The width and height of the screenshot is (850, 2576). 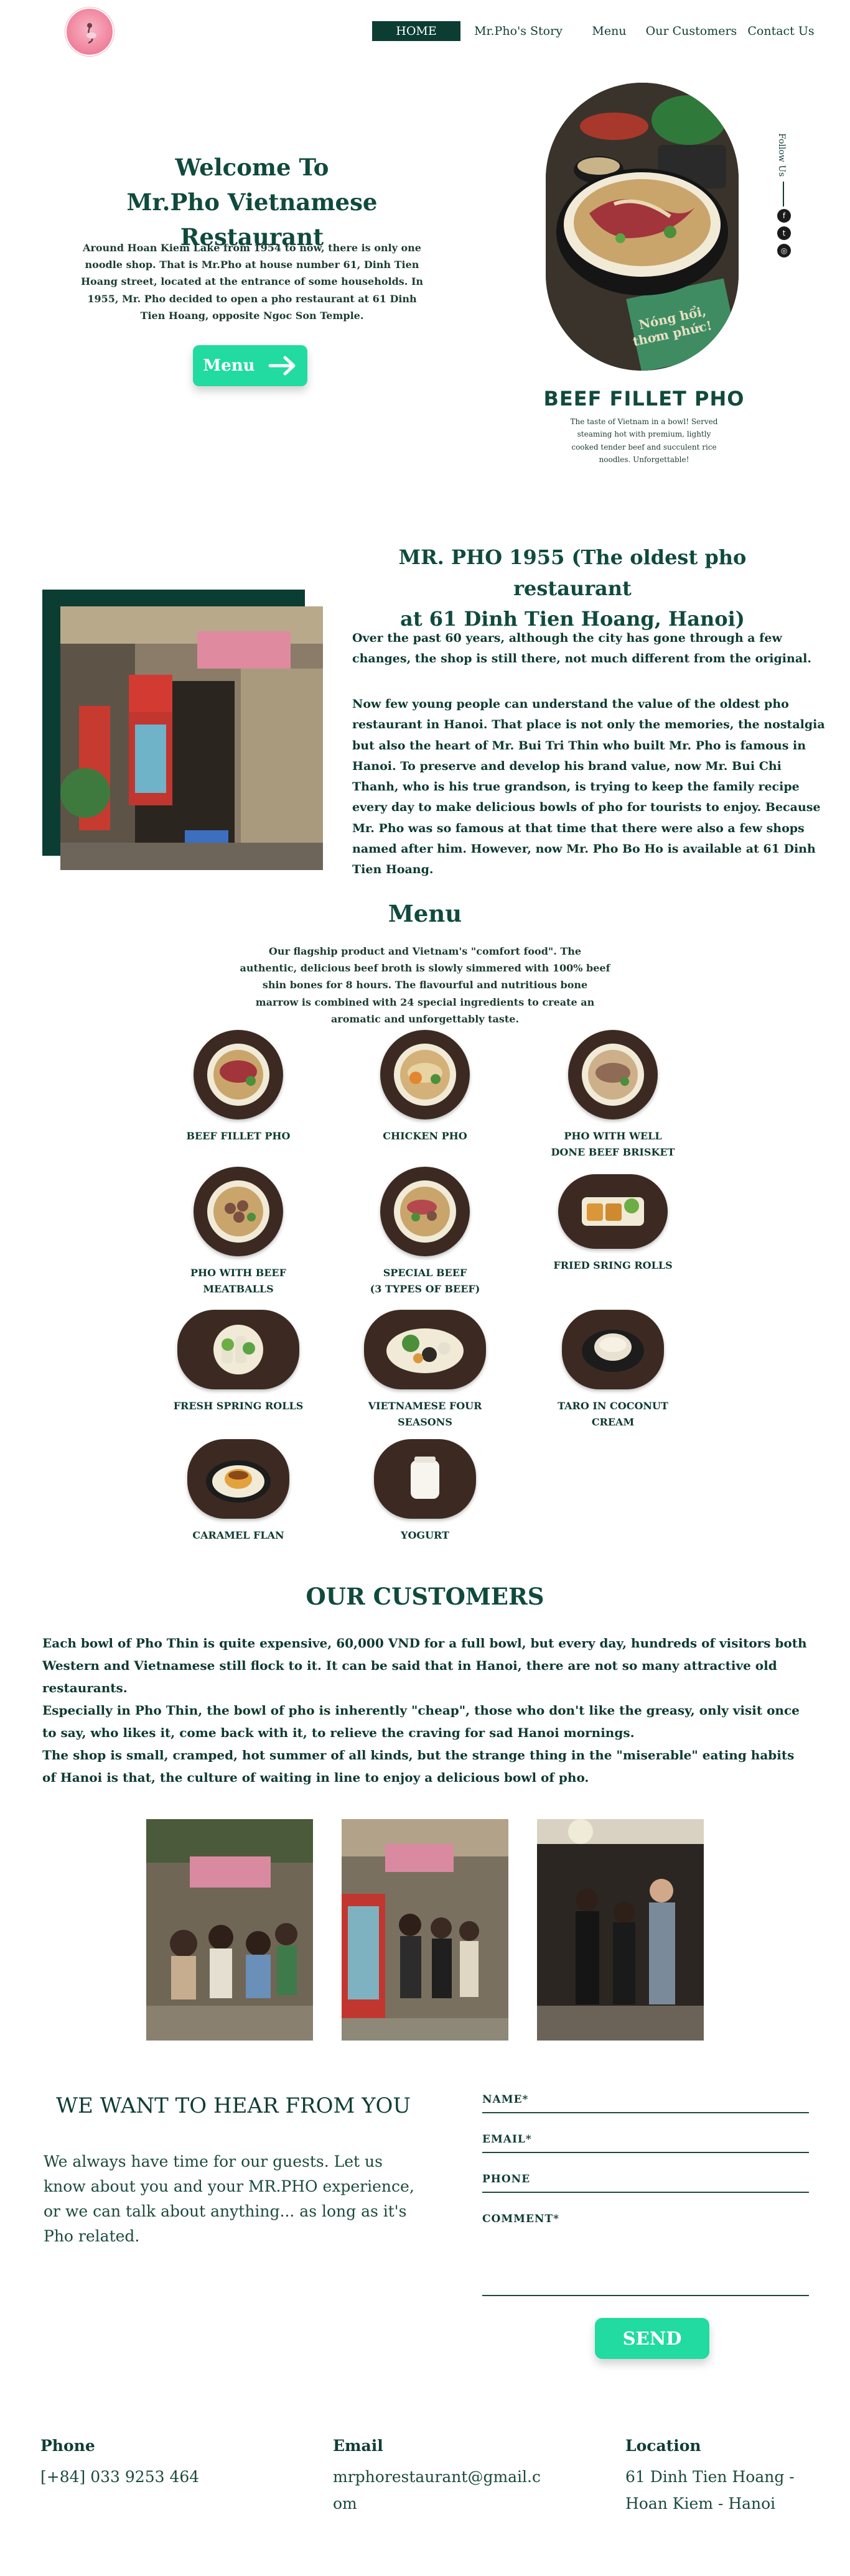 I want to click on restaurant-logo, so click(x=90, y=32).